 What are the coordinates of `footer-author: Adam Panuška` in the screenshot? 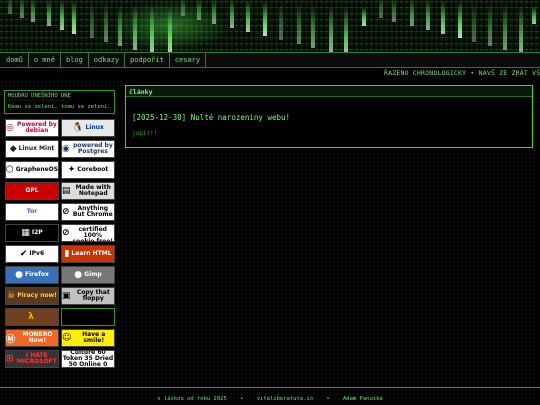 It's located at (362, 399).